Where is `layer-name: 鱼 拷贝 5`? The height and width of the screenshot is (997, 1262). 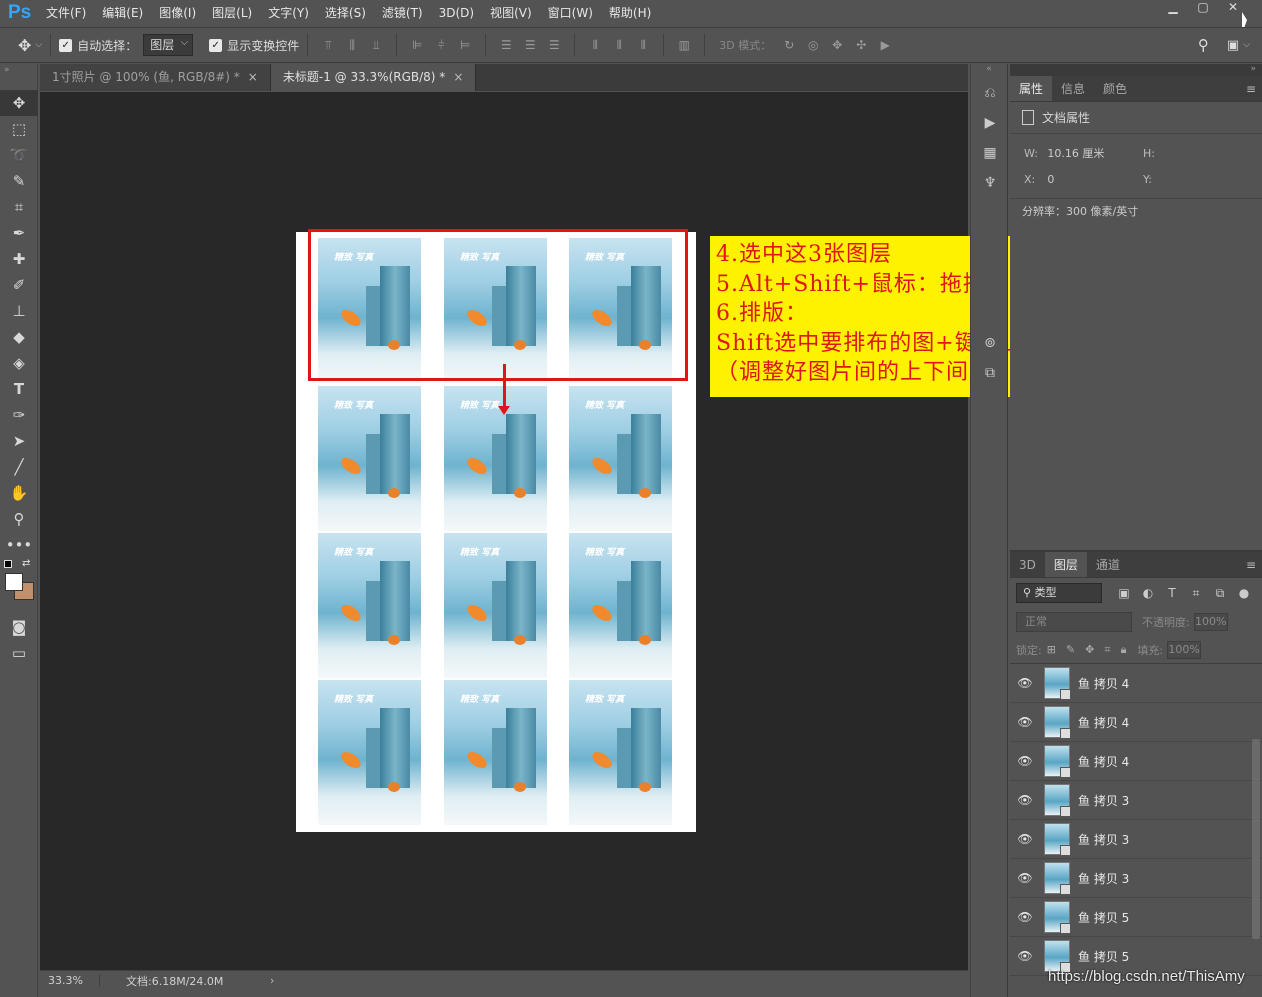 layer-name: 鱼 拷贝 5 is located at coordinates (1103, 917).